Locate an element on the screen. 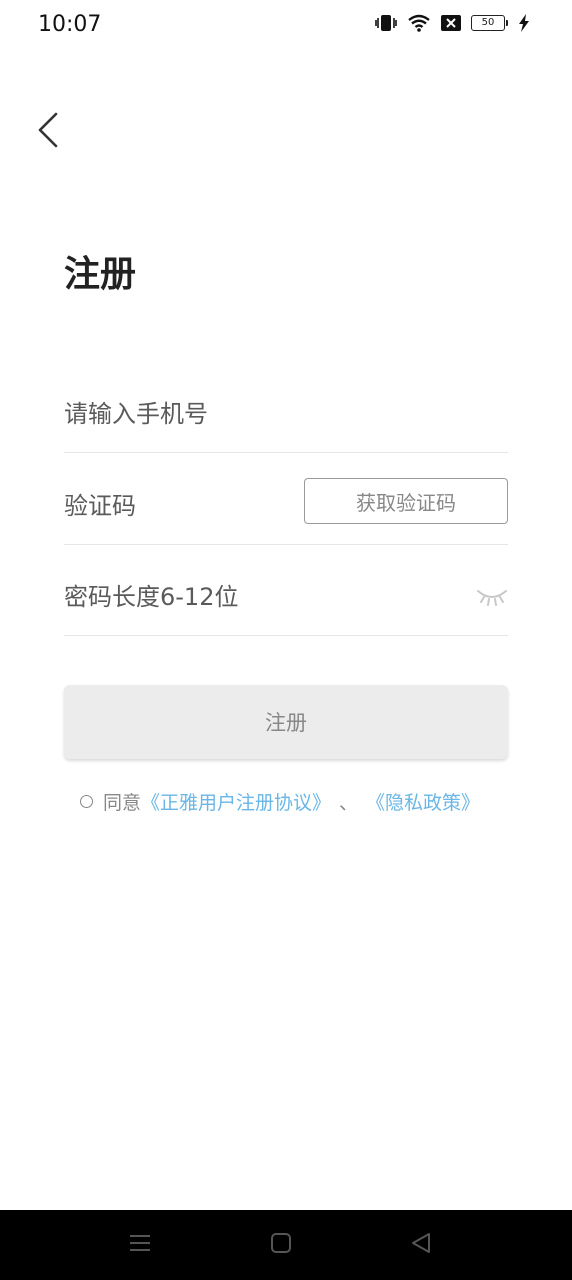 Image resolution: width=572 pixels, height=1280 pixels. status-bar: 10:07 50 is located at coordinates (286, 25).